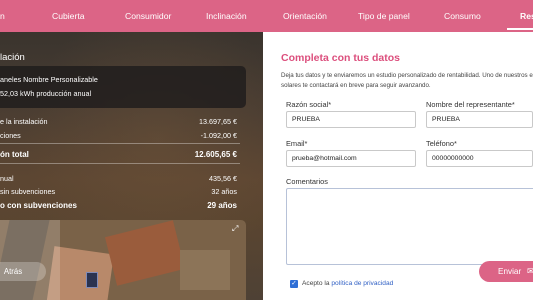 The height and width of the screenshot is (300, 533). Describe the element at coordinates (316, 283) in the screenshot. I see `accept-label: Acepto la` at that location.